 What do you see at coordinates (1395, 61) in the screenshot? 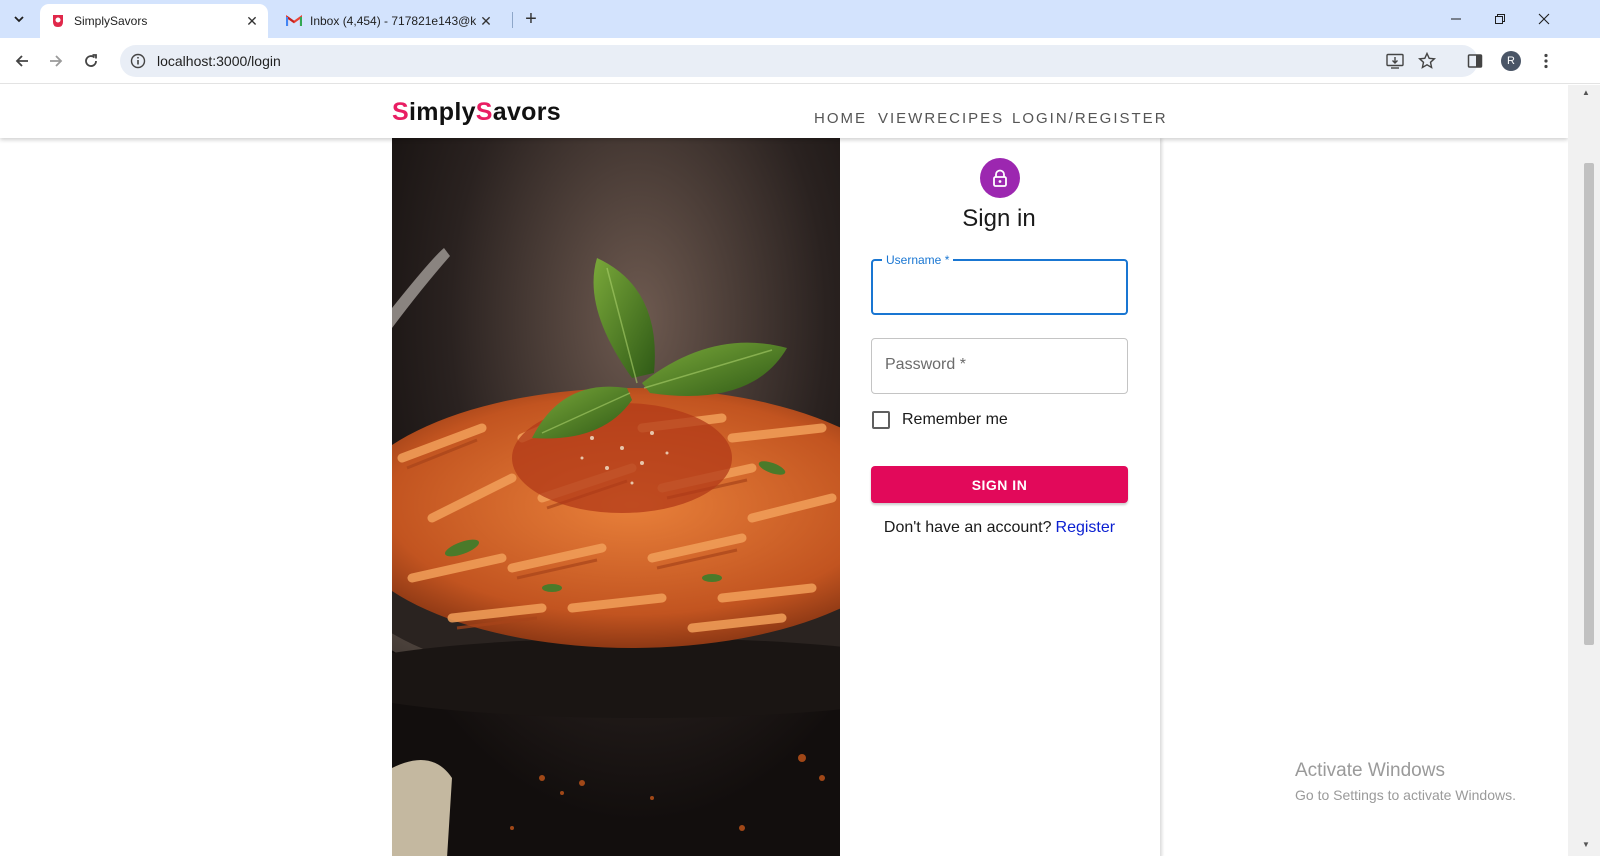
I see `install-app-icon` at bounding box center [1395, 61].